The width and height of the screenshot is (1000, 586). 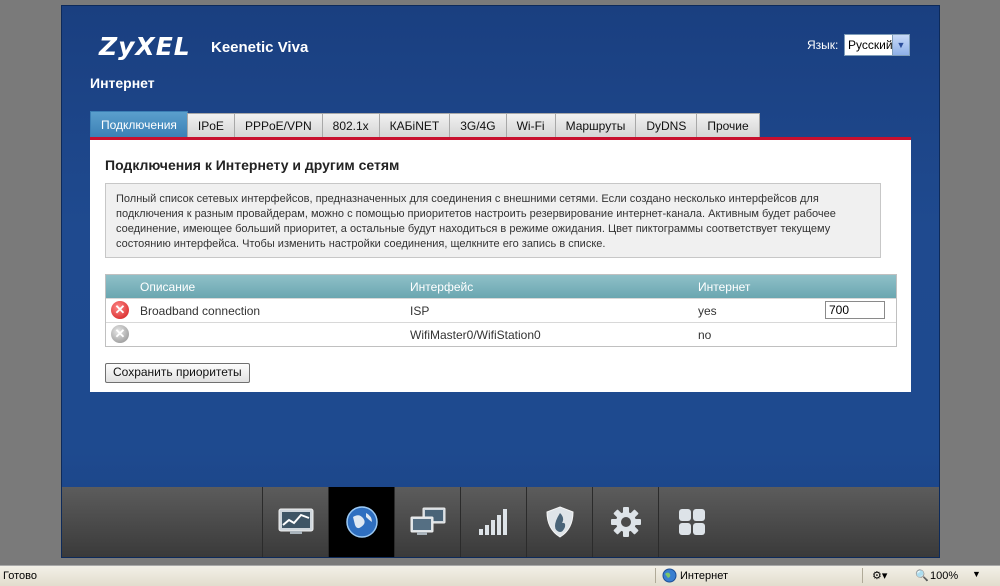 I want to click on table-header: Описание Интерфейс Интернет, so click(x=501, y=286).